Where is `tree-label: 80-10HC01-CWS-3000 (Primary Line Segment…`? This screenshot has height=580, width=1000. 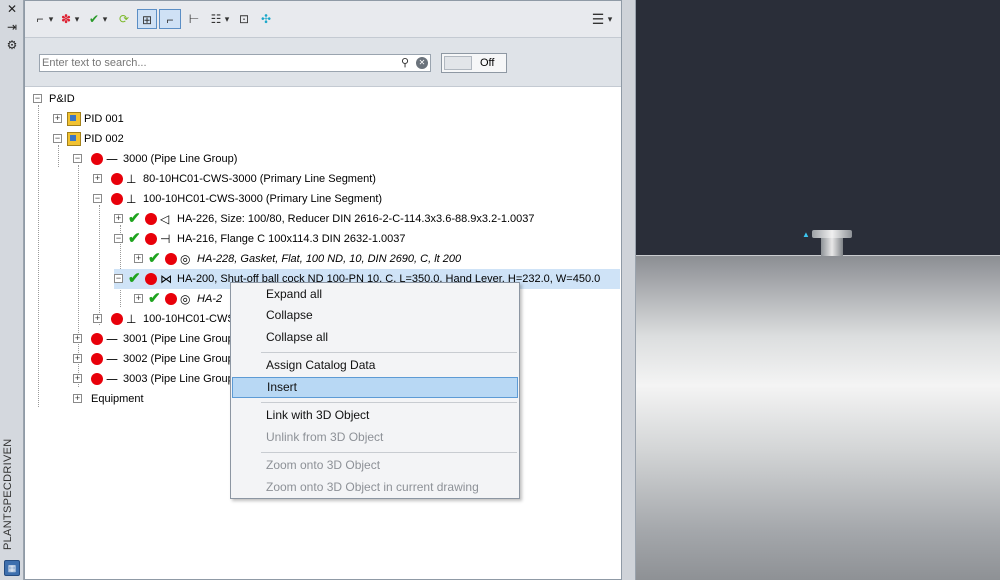
tree-label: 80-10HC01-CWS-3000 (Primary Line Segment… is located at coordinates (259, 179).